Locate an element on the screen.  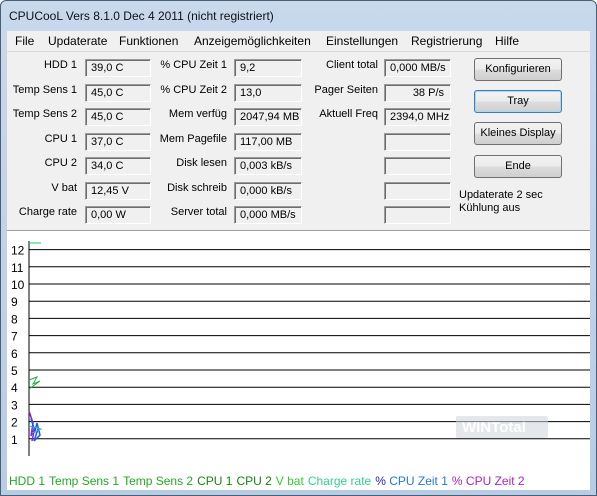
value-mem-verfueg: 2047,94 MB is located at coordinates (268, 117).